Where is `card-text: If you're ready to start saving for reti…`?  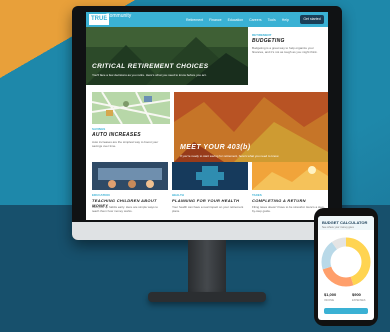 card-text: If you're ready to start saving for reti… is located at coordinates (230, 156).